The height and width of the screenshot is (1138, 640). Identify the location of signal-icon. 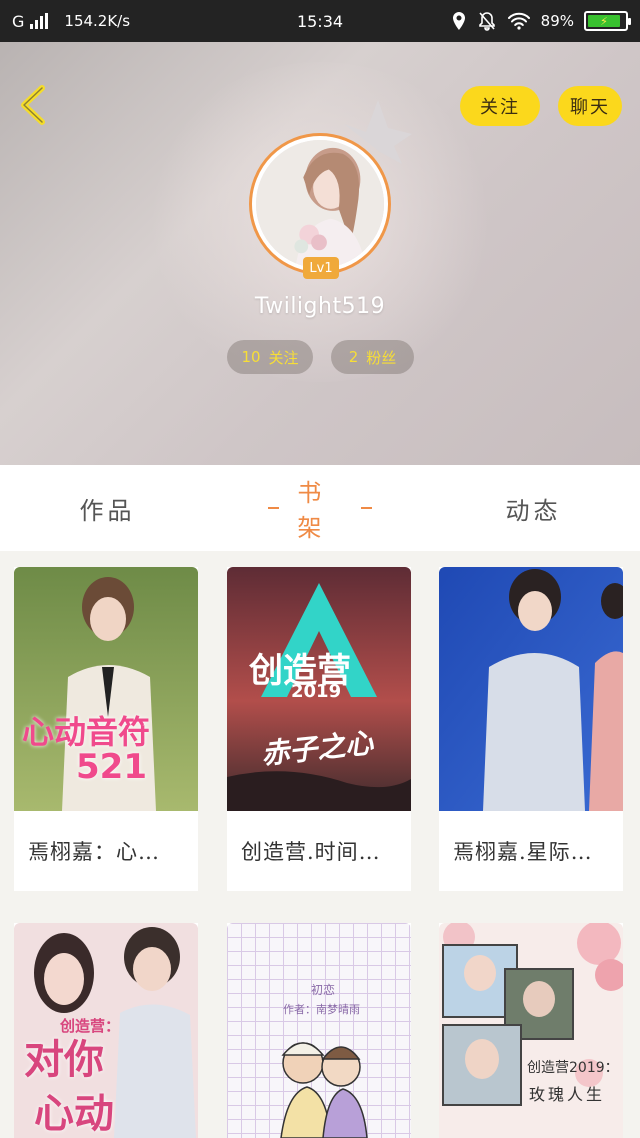
(39, 21).